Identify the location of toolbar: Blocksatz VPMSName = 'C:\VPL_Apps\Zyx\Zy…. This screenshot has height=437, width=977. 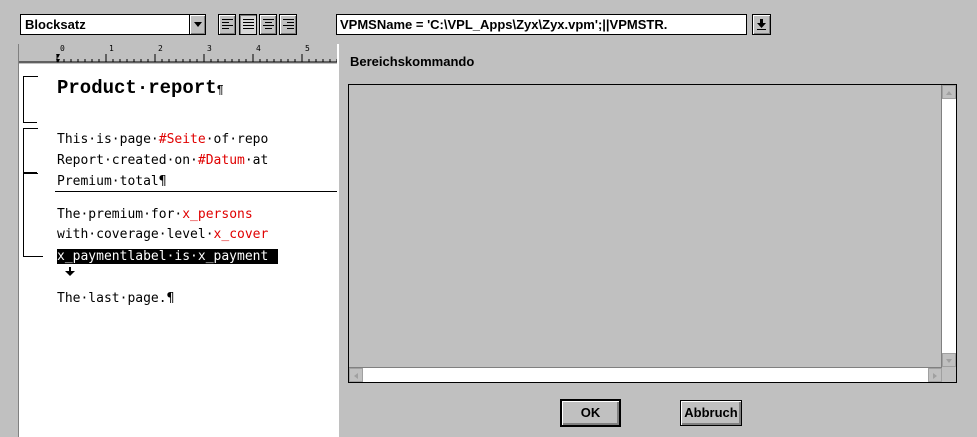
(488, 23).